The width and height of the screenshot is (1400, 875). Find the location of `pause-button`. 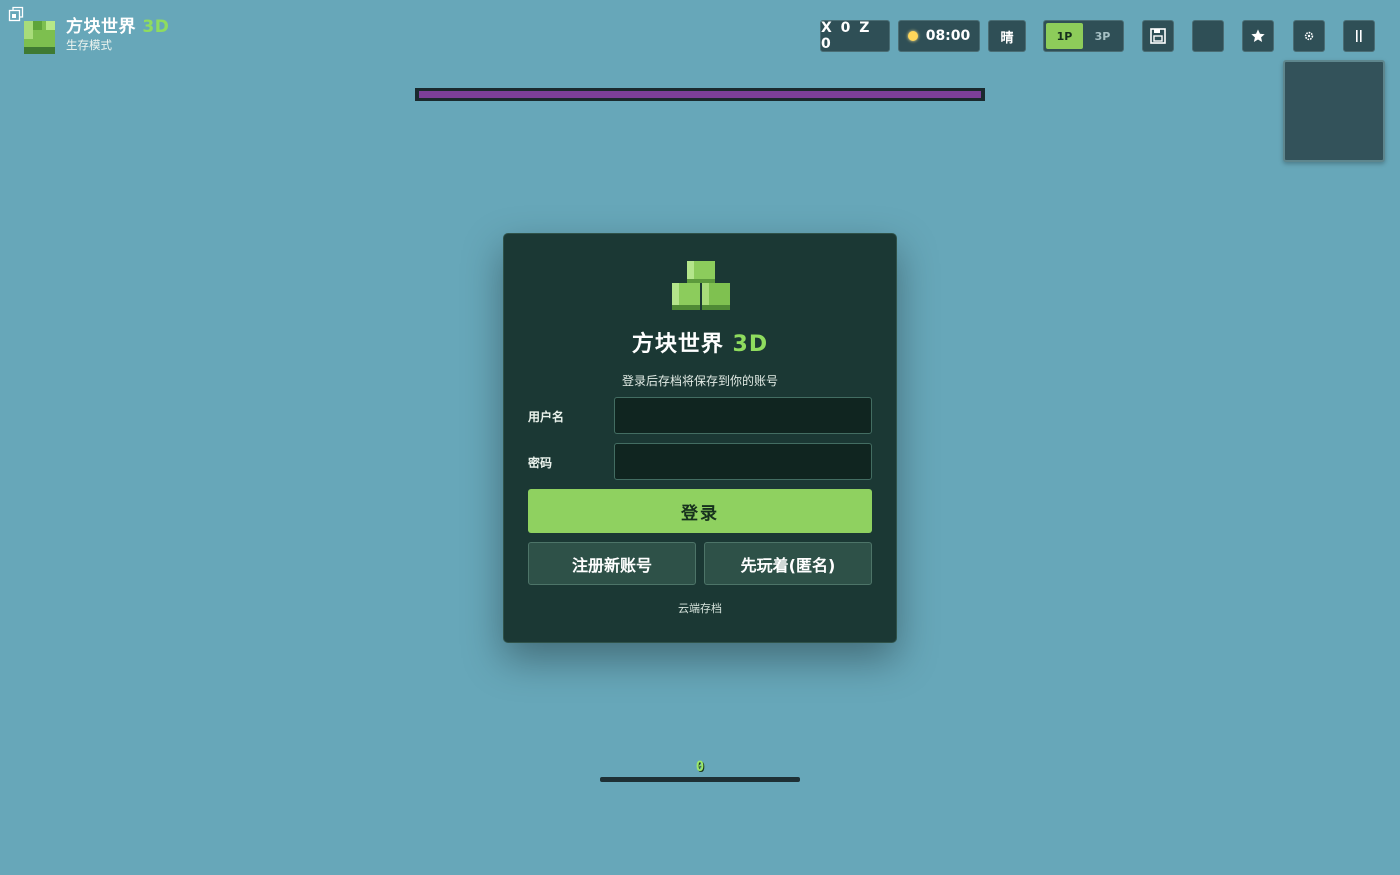

pause-button is located at coordinates (1359, 36).